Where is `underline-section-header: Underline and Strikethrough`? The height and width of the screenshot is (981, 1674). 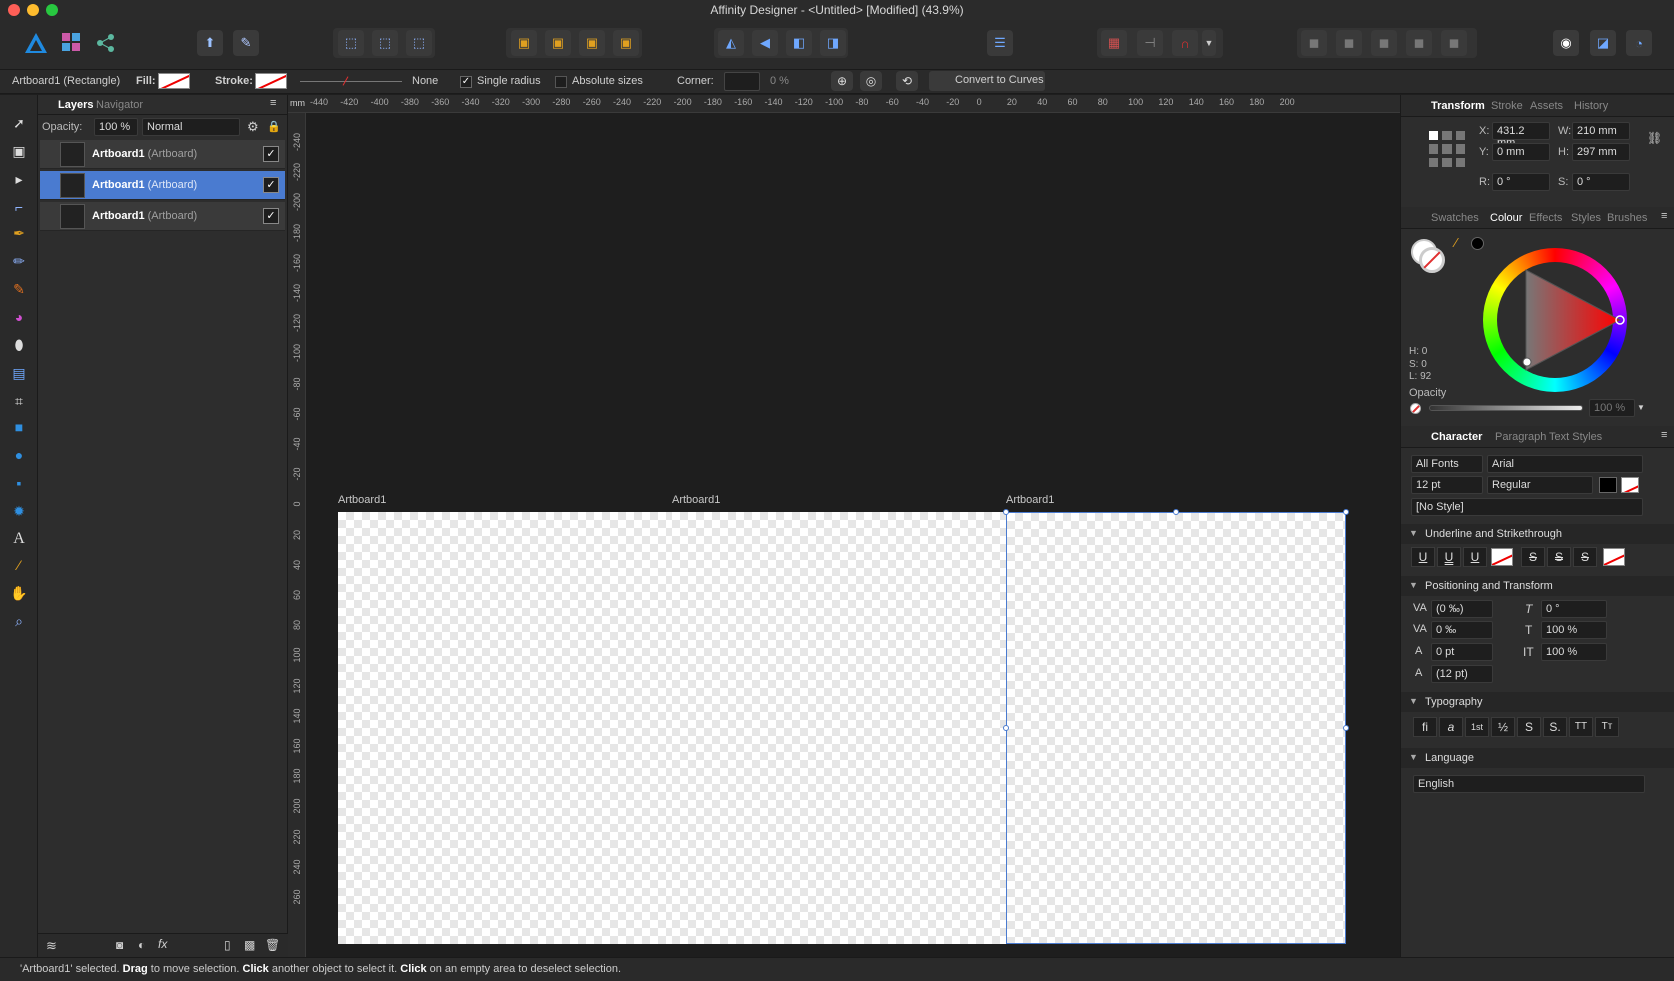 underline-section-header: Underline and Strikethrough is located at coordinates (1537, 534).